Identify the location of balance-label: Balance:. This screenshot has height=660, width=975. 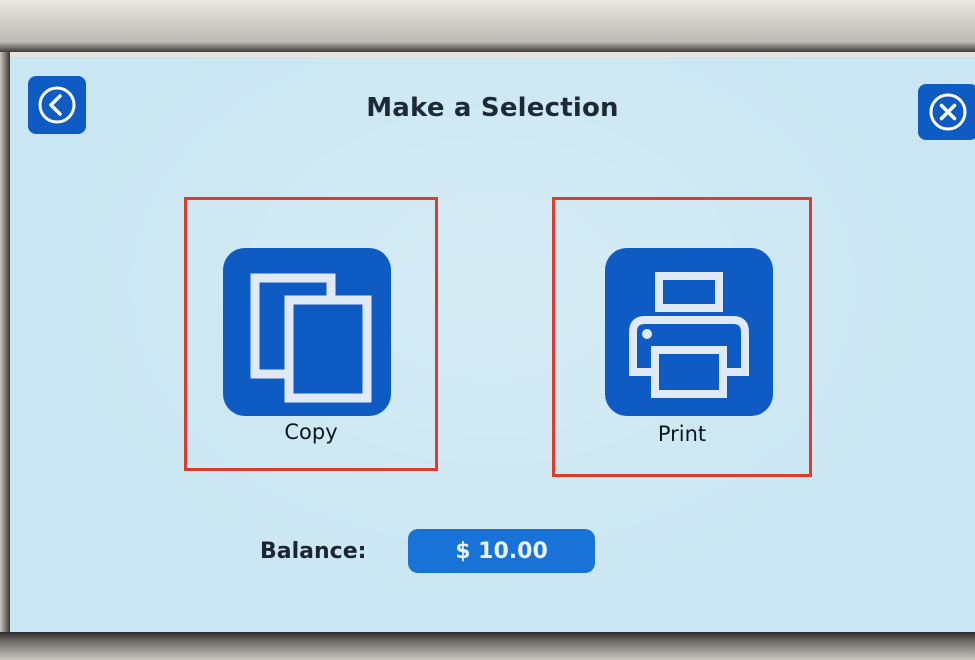
(313, 551).